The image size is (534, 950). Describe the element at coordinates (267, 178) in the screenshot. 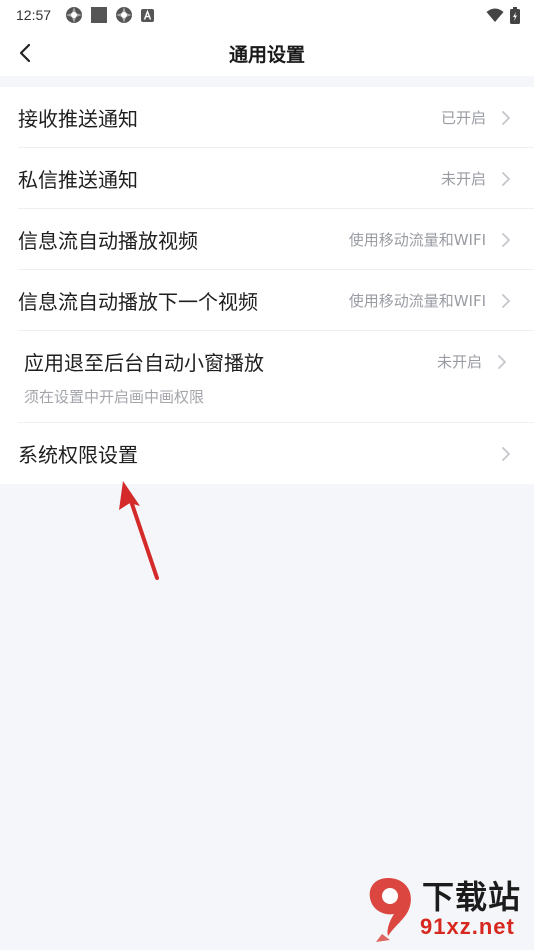

I see `setting-row-private-message-notifications: 私信推送通知 未开启` at that location.